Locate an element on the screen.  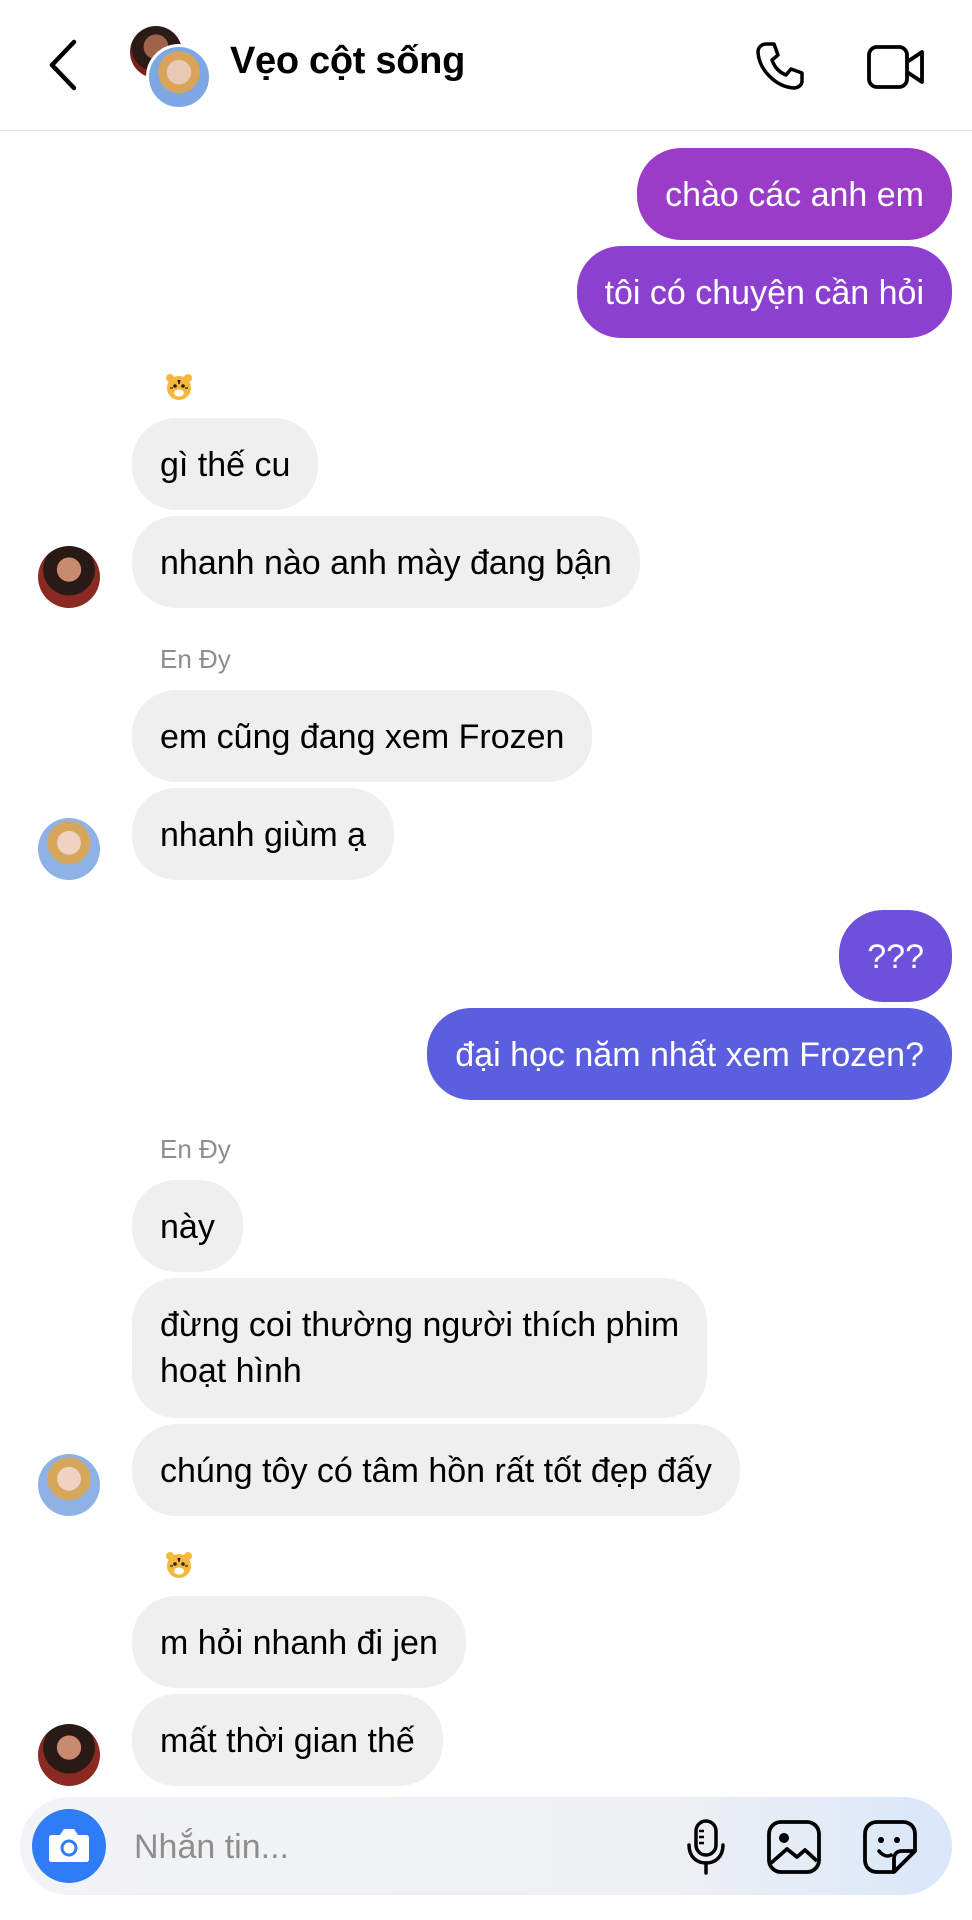
gallery-button is located at coordinates (794, 1847).